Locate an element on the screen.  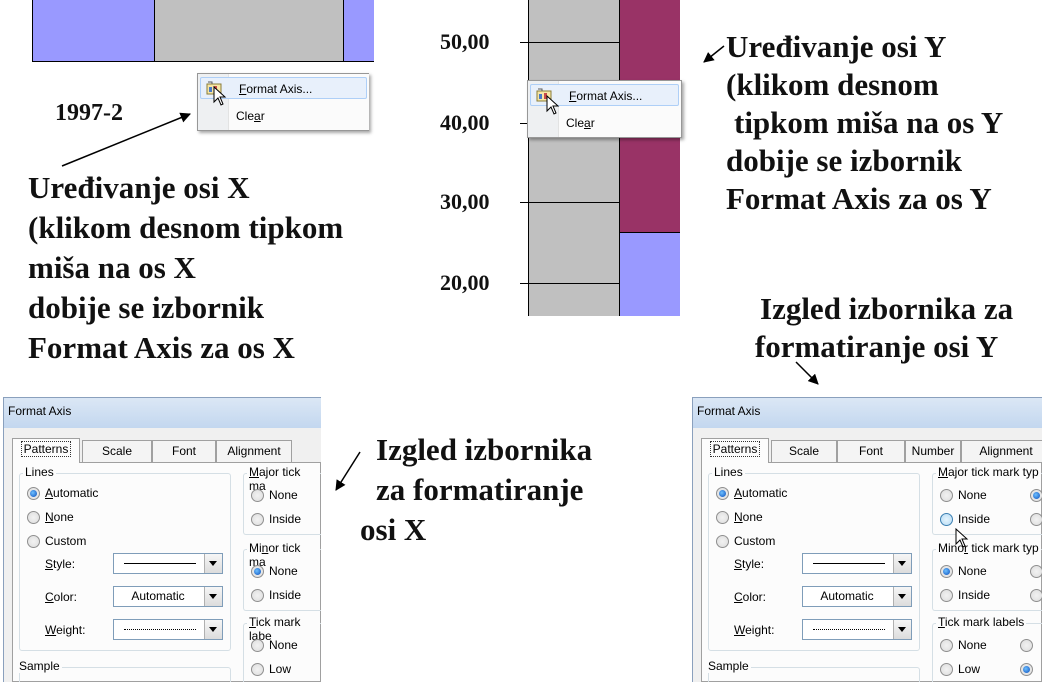
x-axis-chart-panel is located at coordinates (203, 31).